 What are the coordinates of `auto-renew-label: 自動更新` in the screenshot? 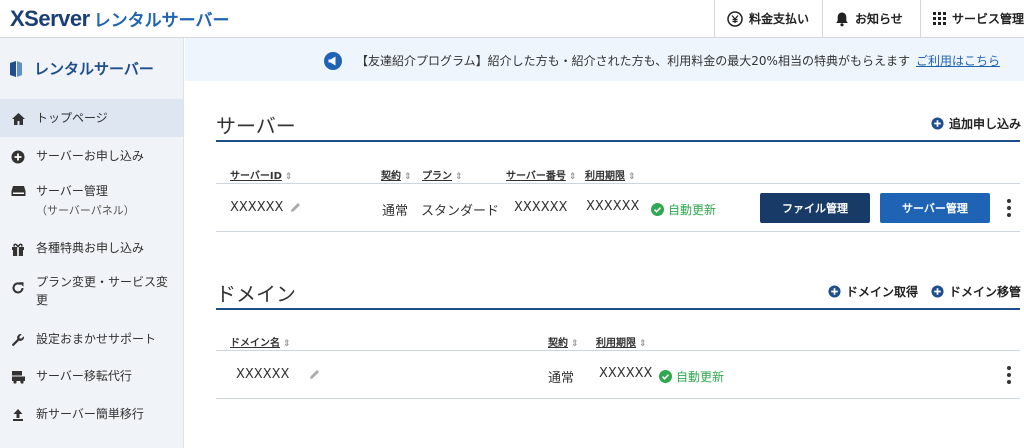 It's located at (692, 210).